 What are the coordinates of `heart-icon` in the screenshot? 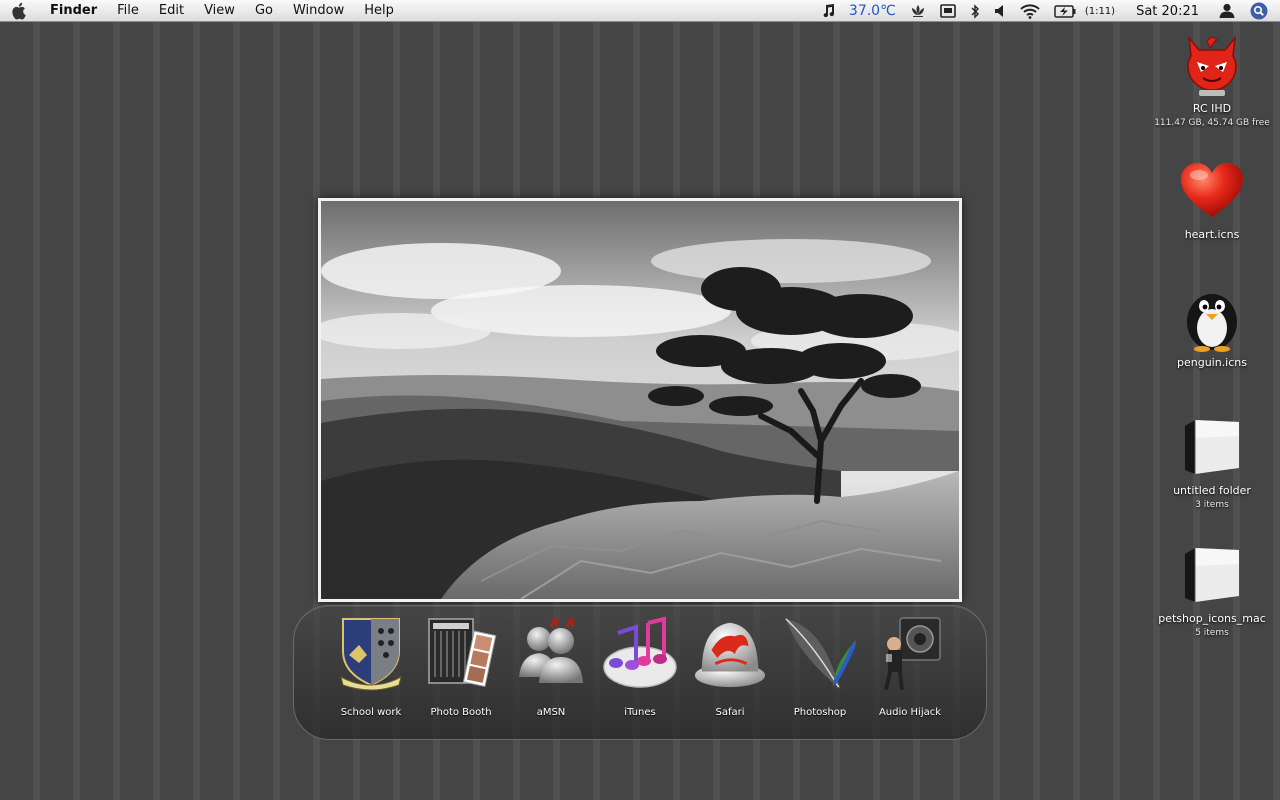 It's located at (1212, 191).